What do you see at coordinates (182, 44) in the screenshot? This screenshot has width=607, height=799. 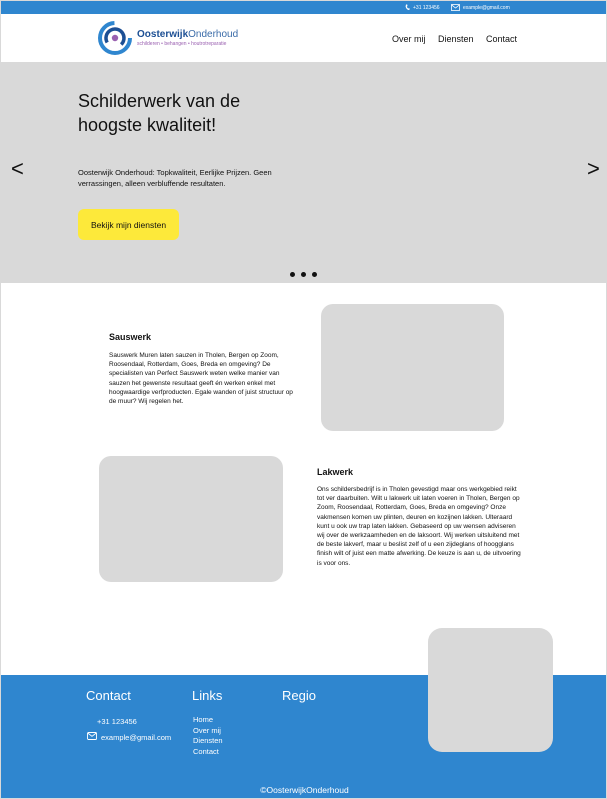 I see `logo-tagline: schilderen • behangen • houtrotreparatie` at bounding box center [182, 44].